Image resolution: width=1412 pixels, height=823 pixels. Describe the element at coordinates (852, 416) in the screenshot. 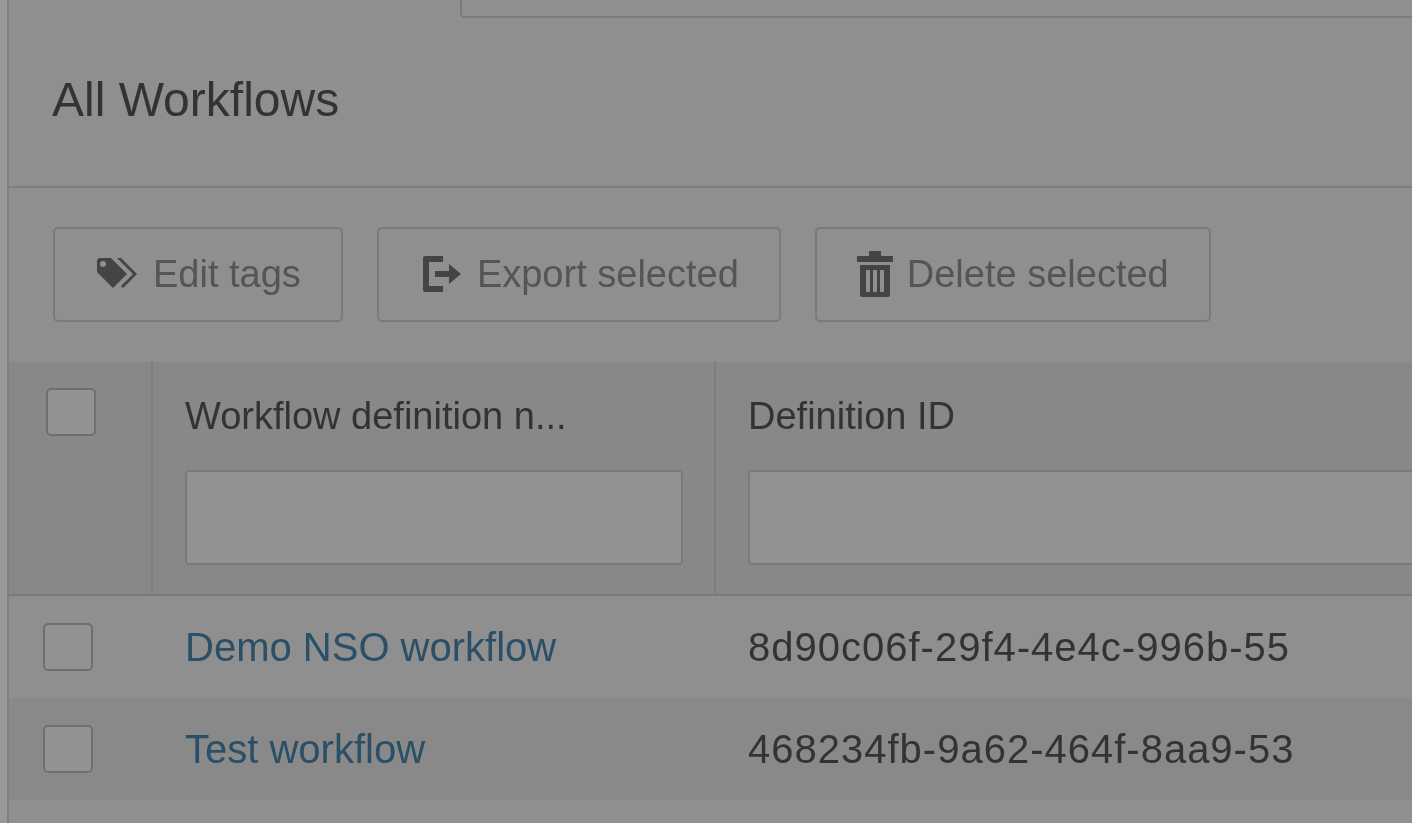

I see `column-header: Definition ID` at that location.